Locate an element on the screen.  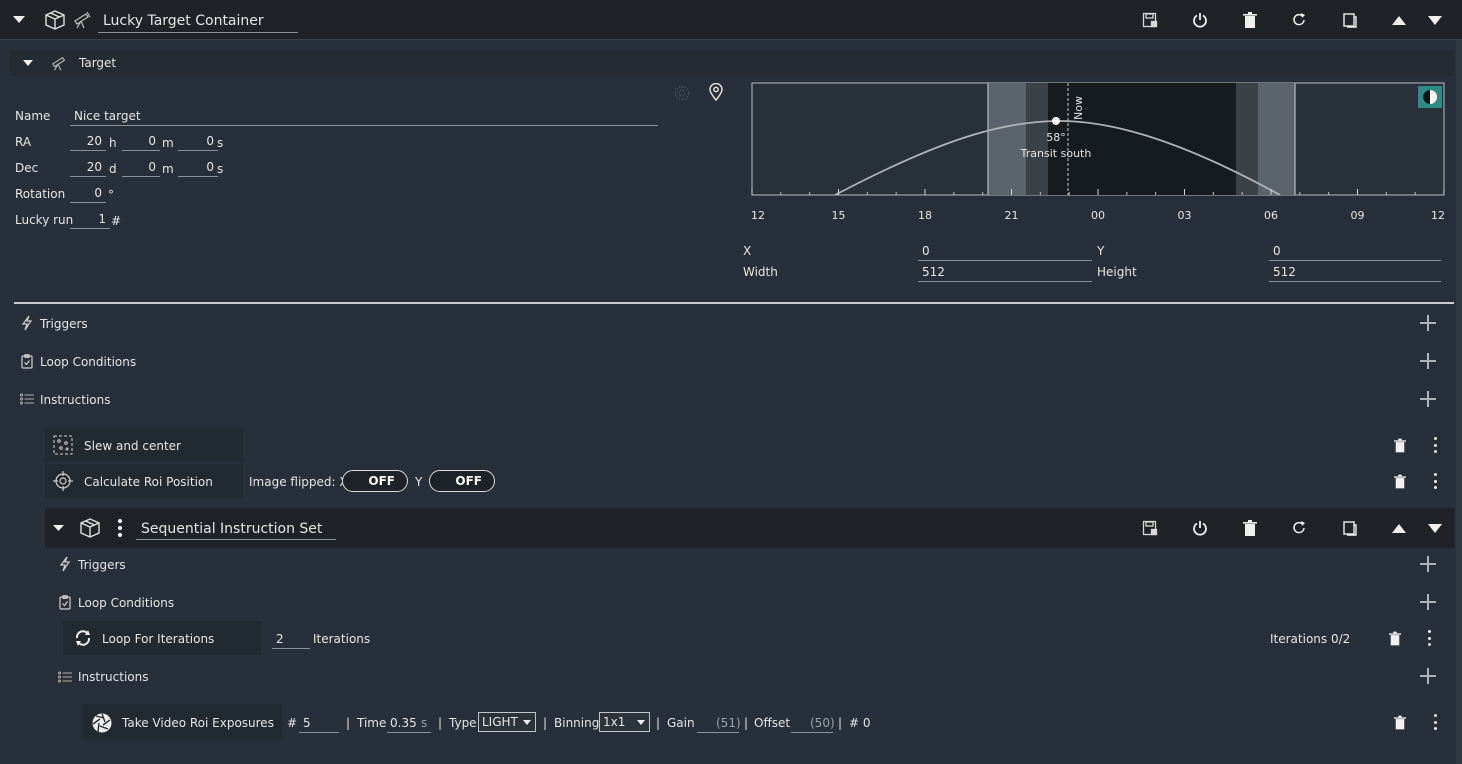
trash-icon is located at coordinates (1250, 20).